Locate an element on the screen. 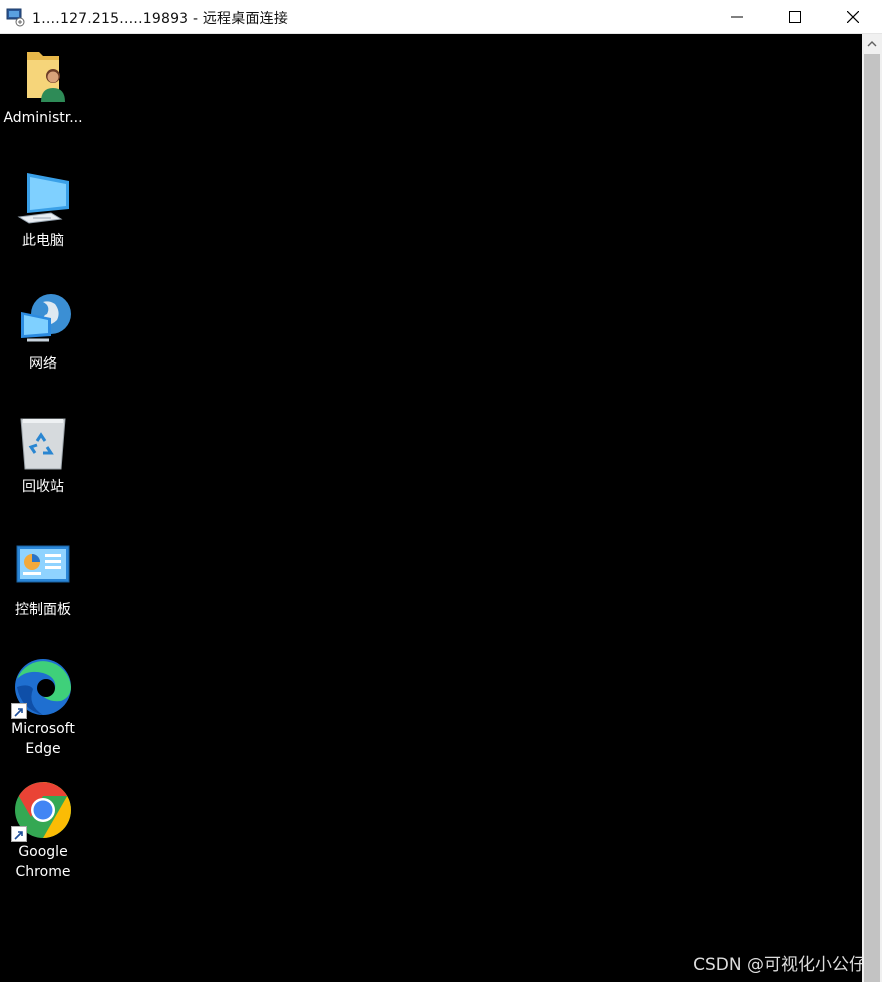 The height and width of the screenshot is (982, 882). desktop-icon-microsoft-edge: Microsoft Edge is located at coordinates (43, 708).